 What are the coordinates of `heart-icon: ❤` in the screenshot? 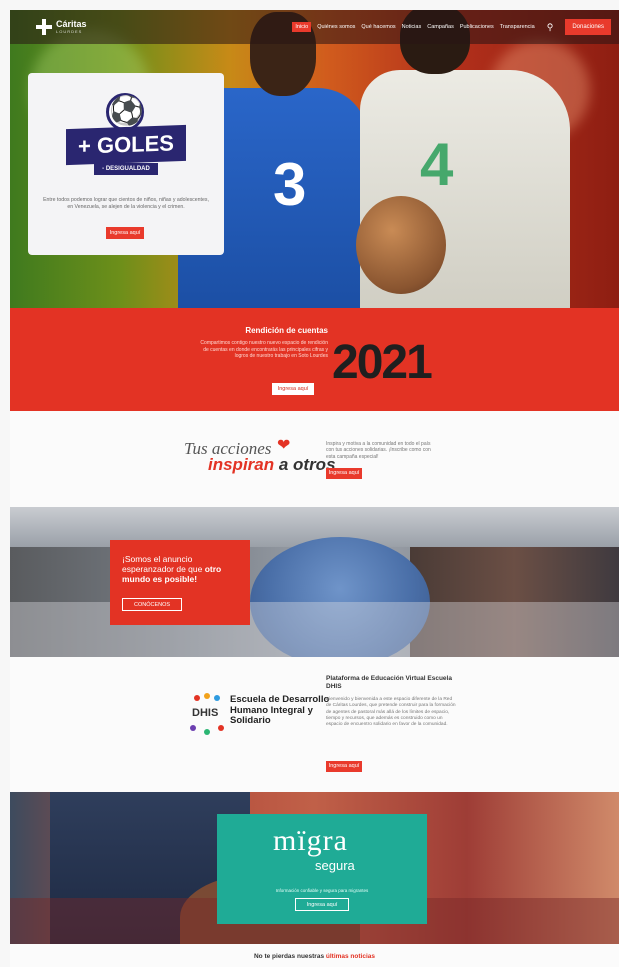 It's located at (284, 445).